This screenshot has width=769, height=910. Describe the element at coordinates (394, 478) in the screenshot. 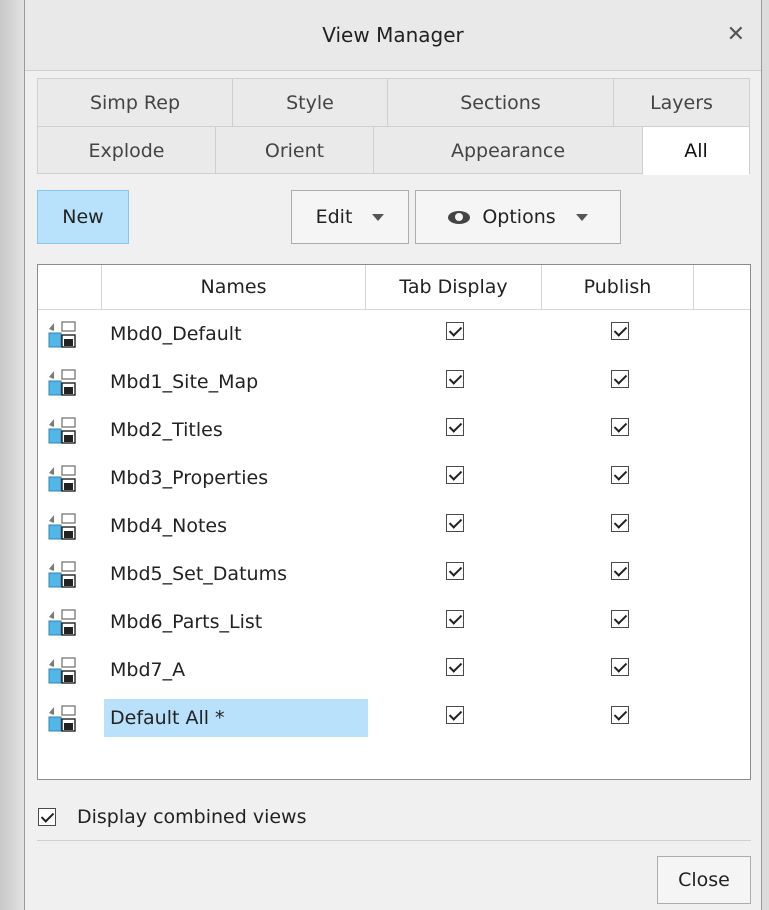

I see `list-item: Mbd3_Properties` at that location.